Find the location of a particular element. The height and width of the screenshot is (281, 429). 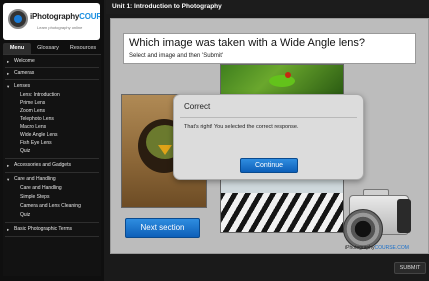

answer-image-zebra is located at coordinates (282, 205).